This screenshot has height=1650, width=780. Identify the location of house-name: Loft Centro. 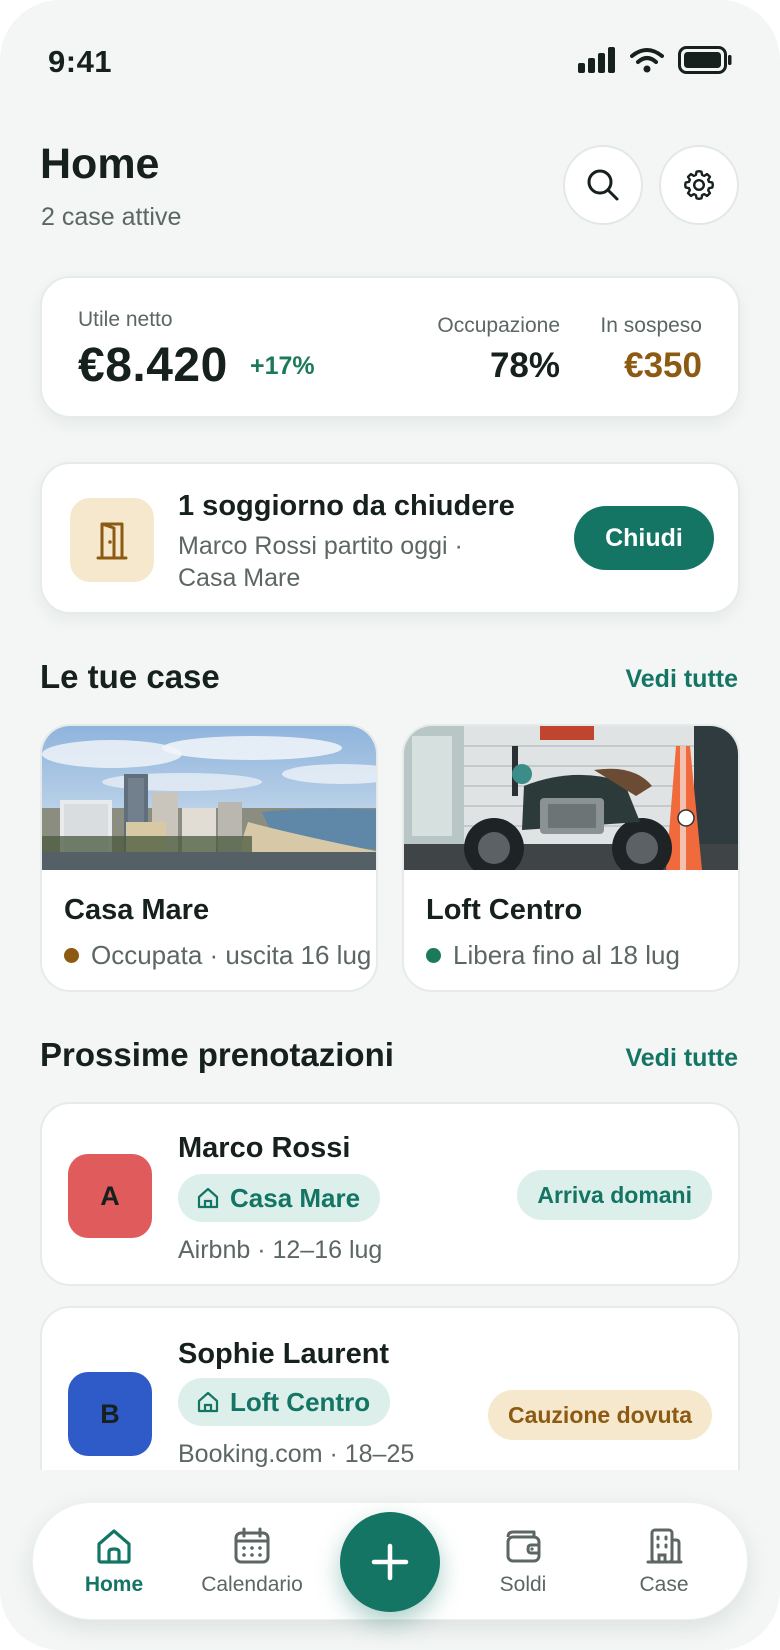
(504, 910).